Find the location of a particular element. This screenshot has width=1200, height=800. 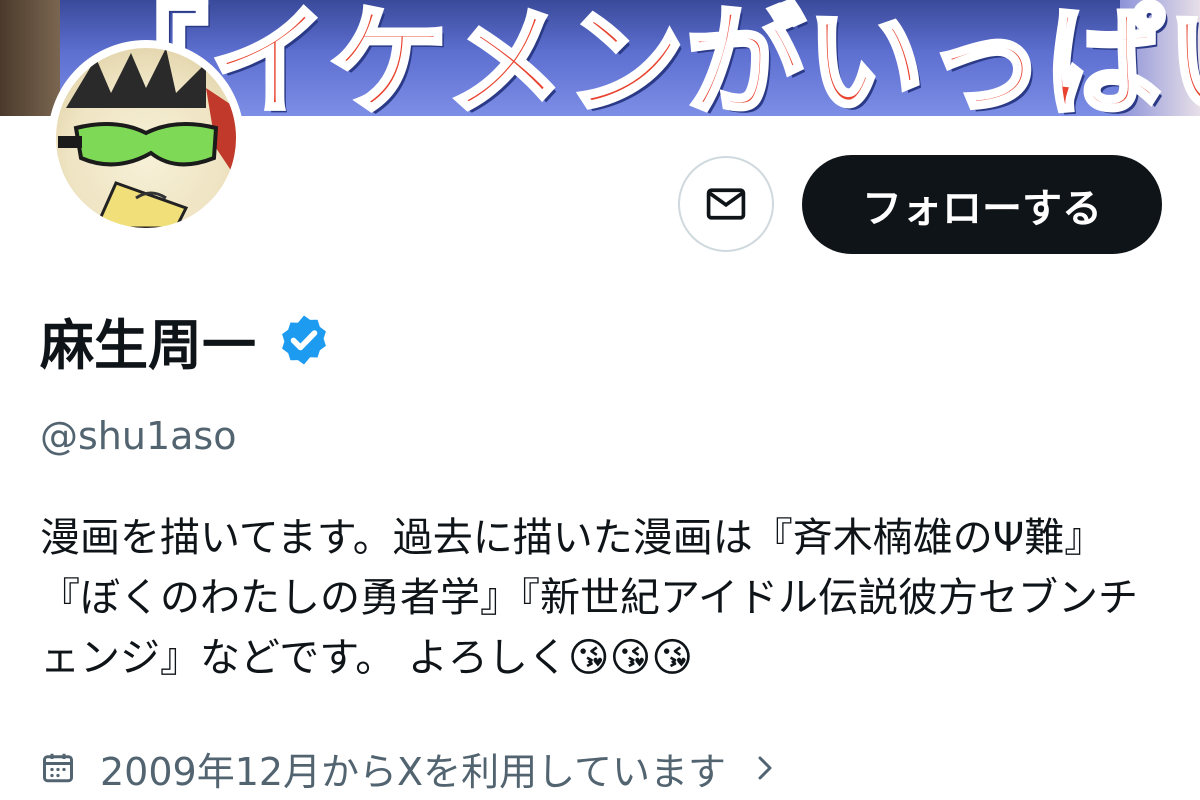

name-row: 麻生周一 is located at coordinates (186, 340).